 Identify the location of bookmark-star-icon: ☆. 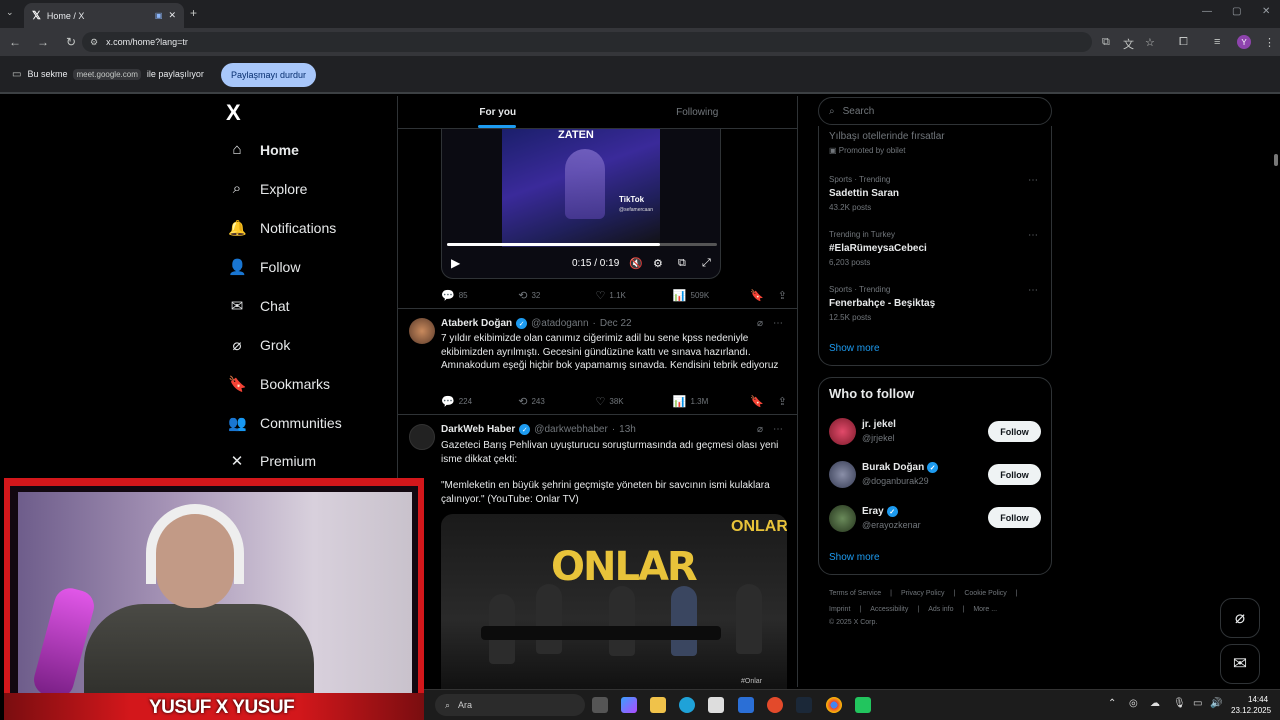
(1150, 42).